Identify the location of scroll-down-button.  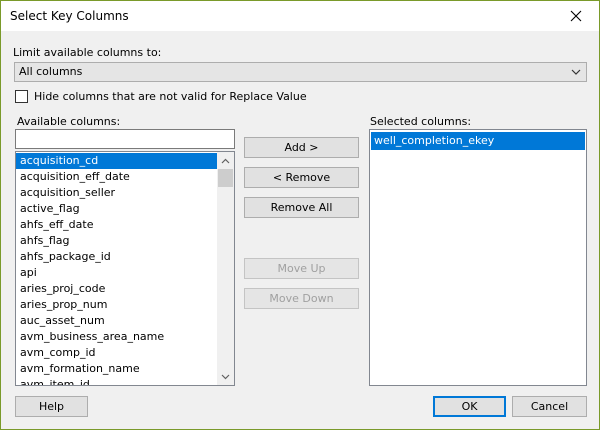
(225, 376).